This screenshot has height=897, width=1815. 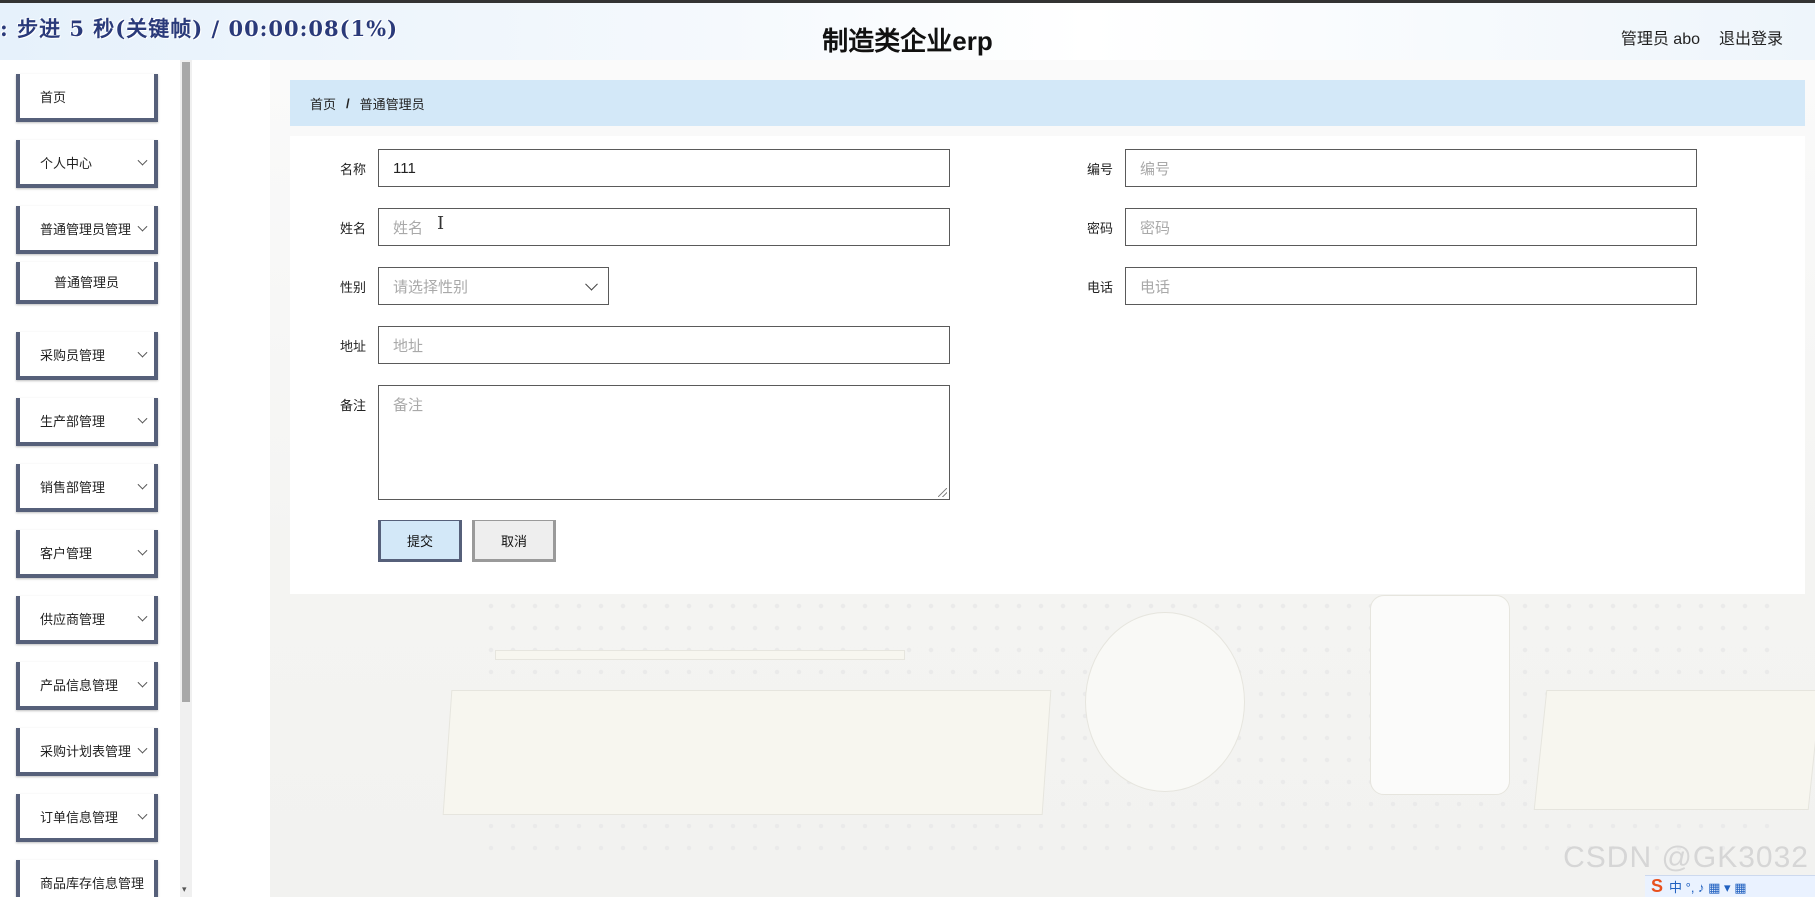 What do you see at coordinates (87, 98) in the screenshot?
I see `sidebar-item-home: 首页` at bounding box center [87, 98].